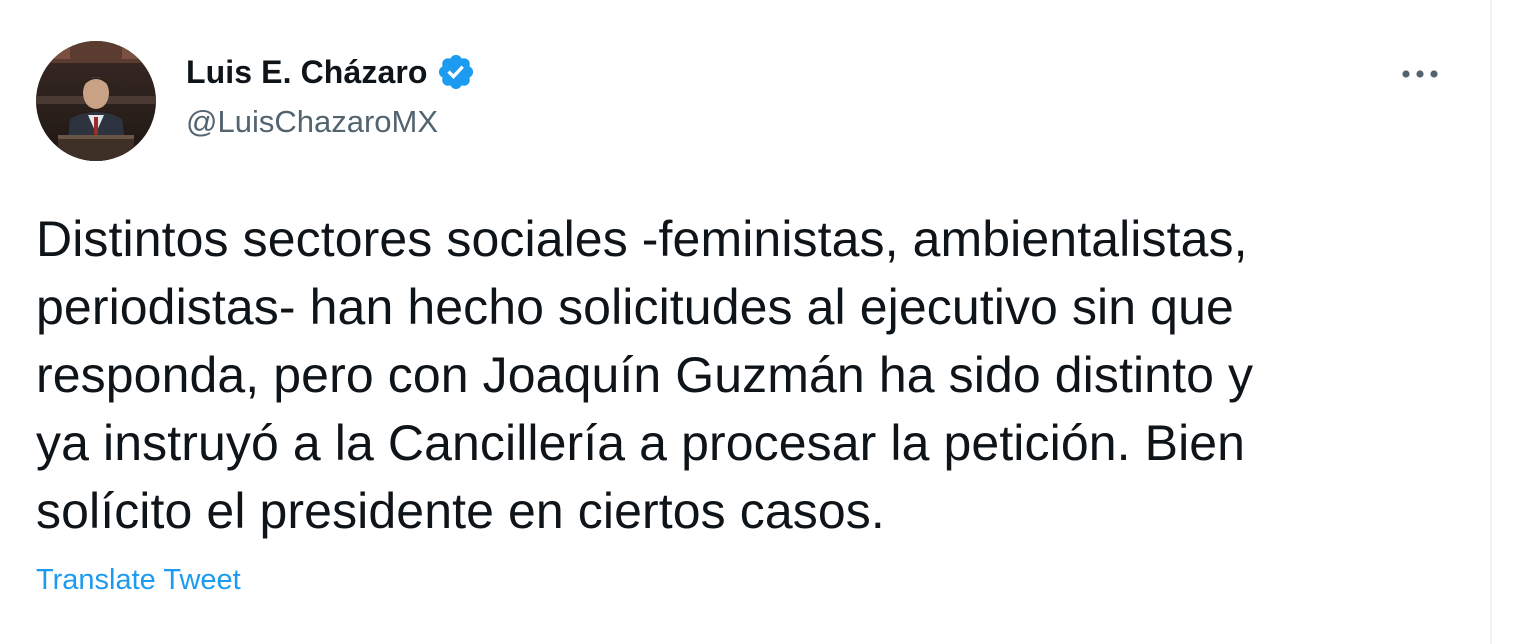 Image resolution: width=1514 pixels, height=644 pixels. I want to click on profile-photo, so click(96, 101).